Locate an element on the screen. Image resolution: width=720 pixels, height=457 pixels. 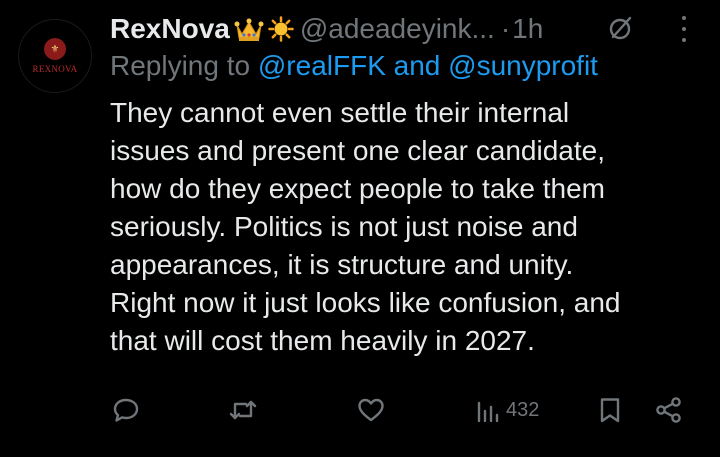
replying-to: Replying to @realFFK and @sunyprofit is located at coordinates (354, 66).